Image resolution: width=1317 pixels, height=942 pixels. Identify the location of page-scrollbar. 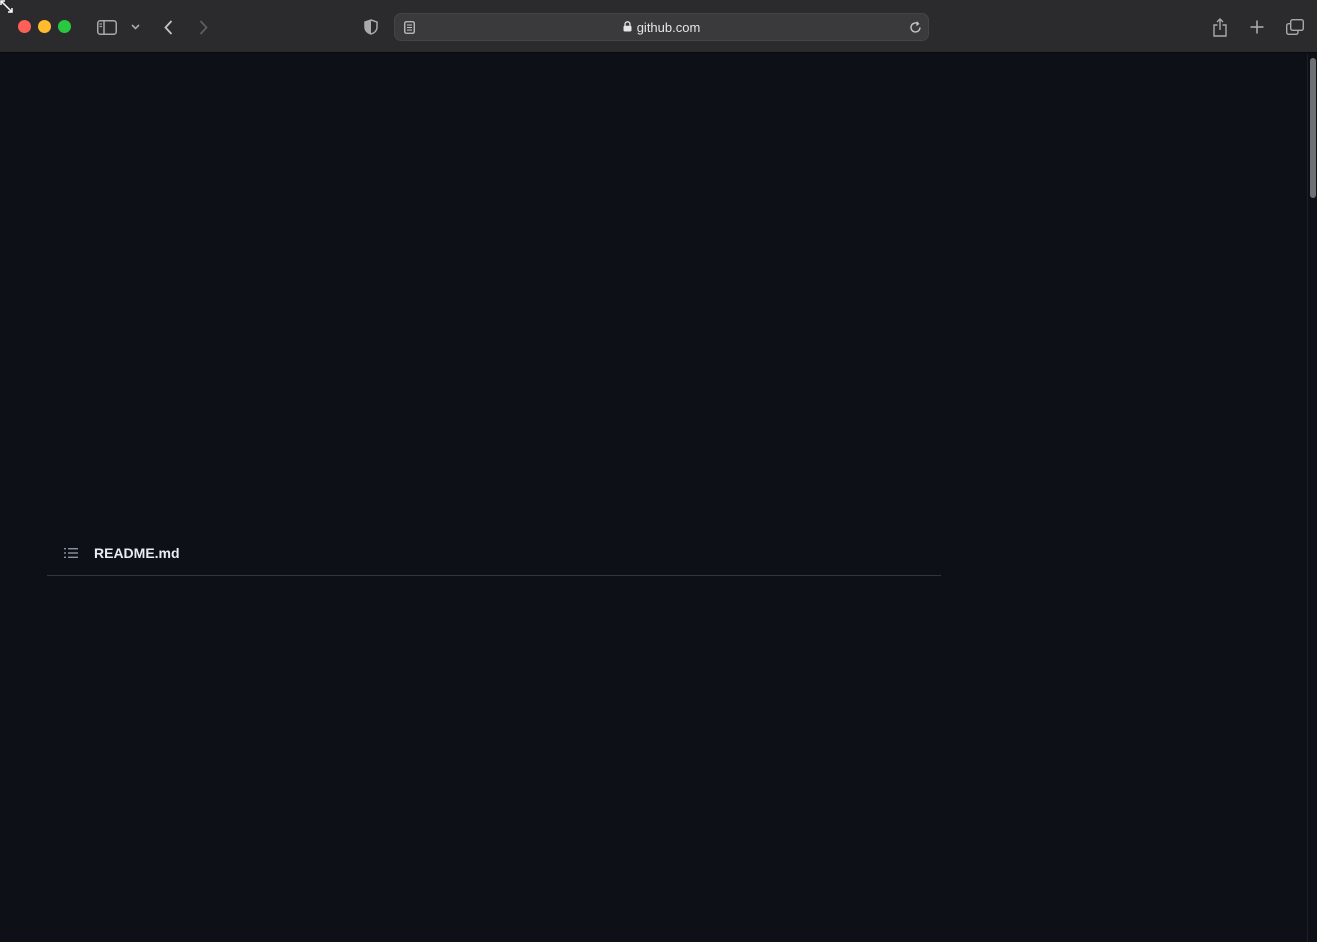
(1312, 498).